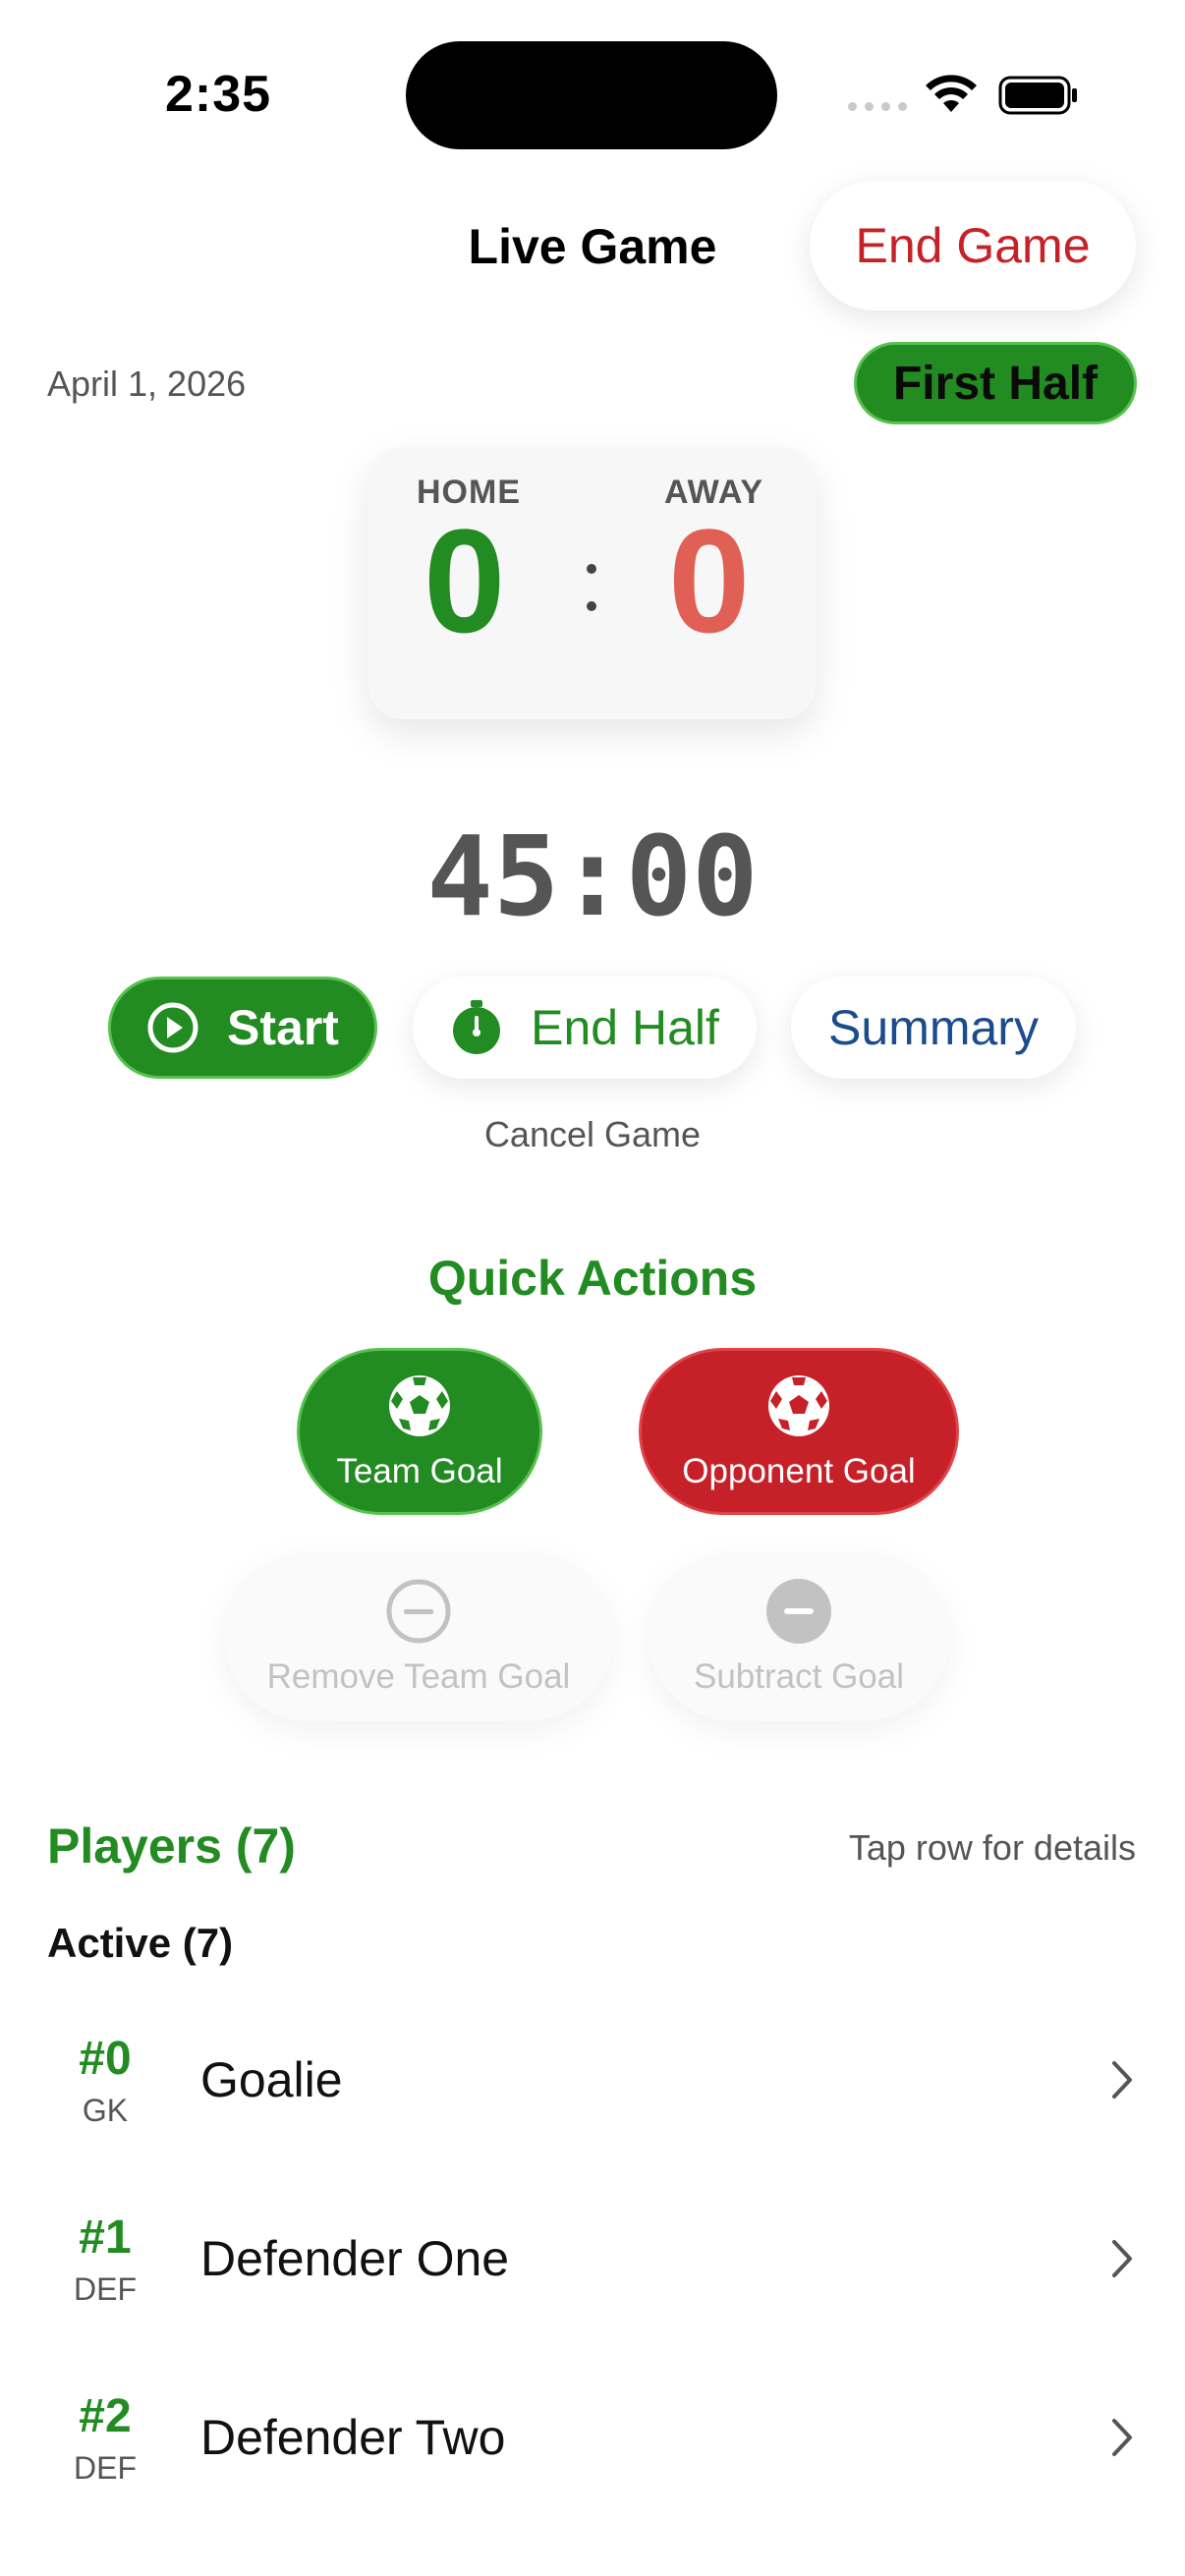 The height and width of the screenshot is (2576, 1185). Describe the element at coordinates (592, 1278) in the screenshot. I see `quick-actions-title: Quick Actions` at that location.